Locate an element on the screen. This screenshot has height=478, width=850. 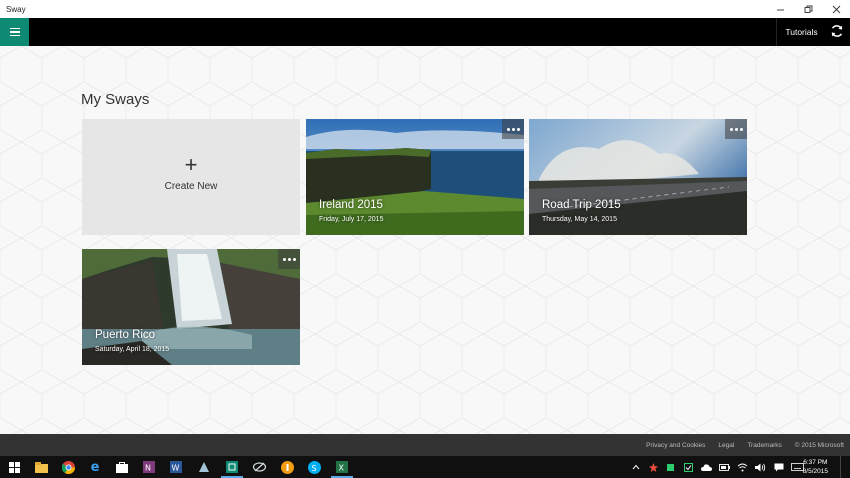
excel-icon: X is located at coordinates (342, 467).